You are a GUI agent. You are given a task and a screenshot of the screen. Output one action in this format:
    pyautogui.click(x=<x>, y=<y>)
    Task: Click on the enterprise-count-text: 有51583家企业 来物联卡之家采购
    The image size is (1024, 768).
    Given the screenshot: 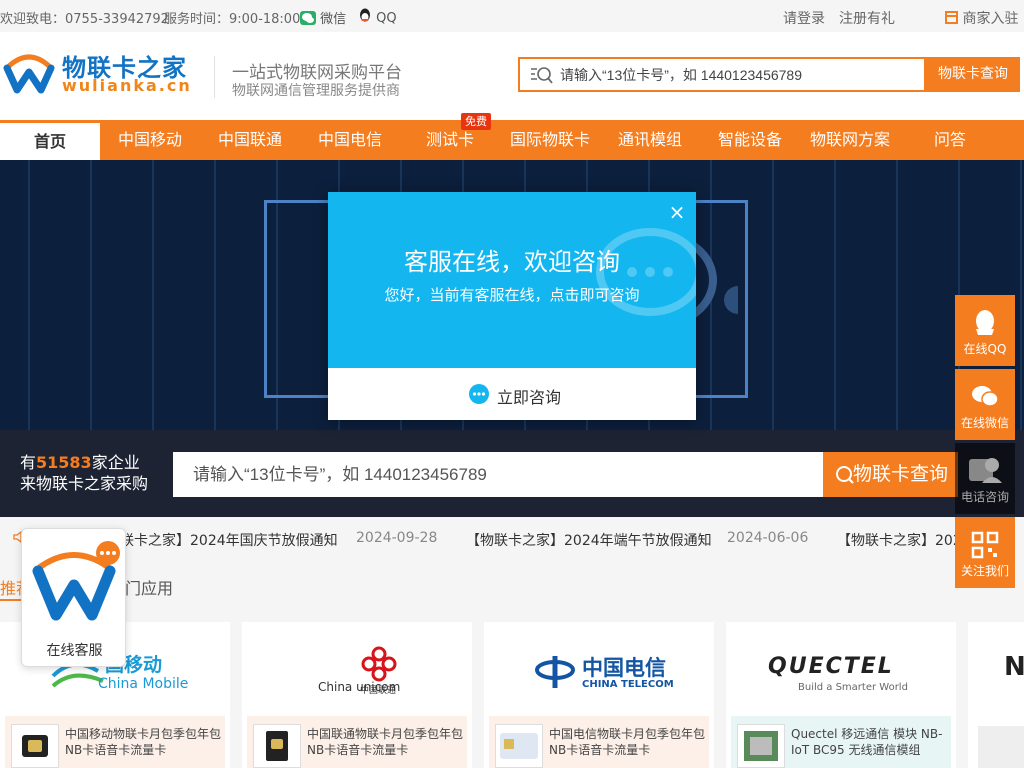 What is the action you would take?
    pyautogui.click(x=84, y=473)
    